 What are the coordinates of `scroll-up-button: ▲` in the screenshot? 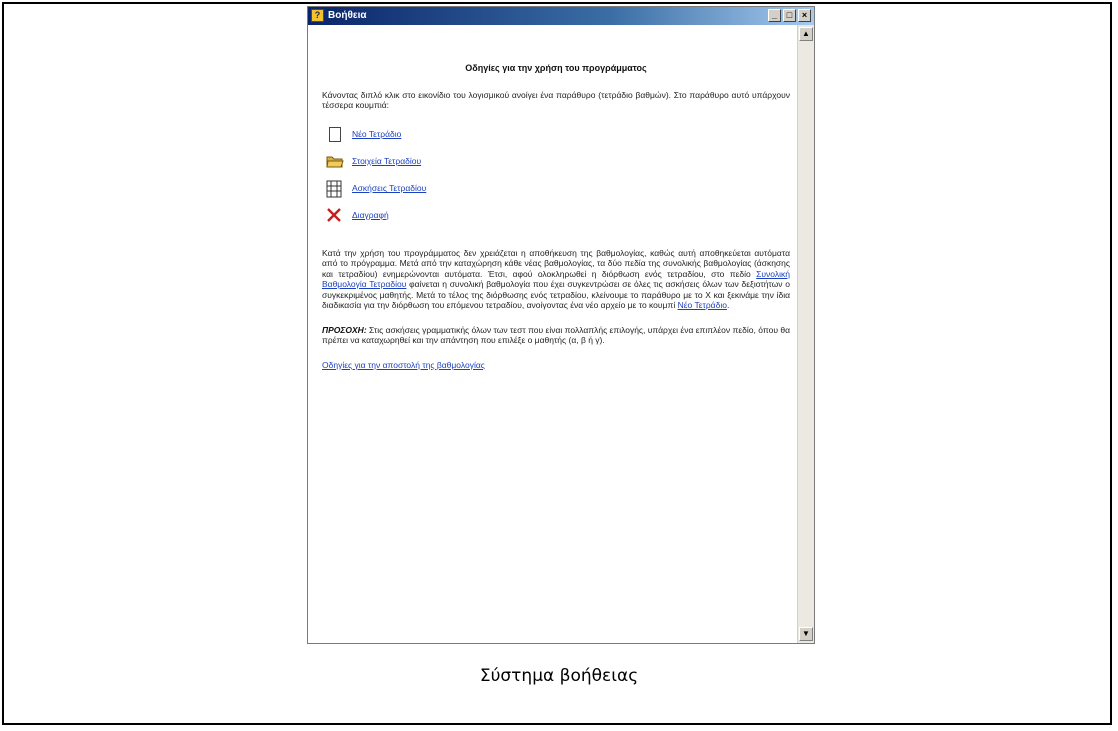 It's located at (806, 34).